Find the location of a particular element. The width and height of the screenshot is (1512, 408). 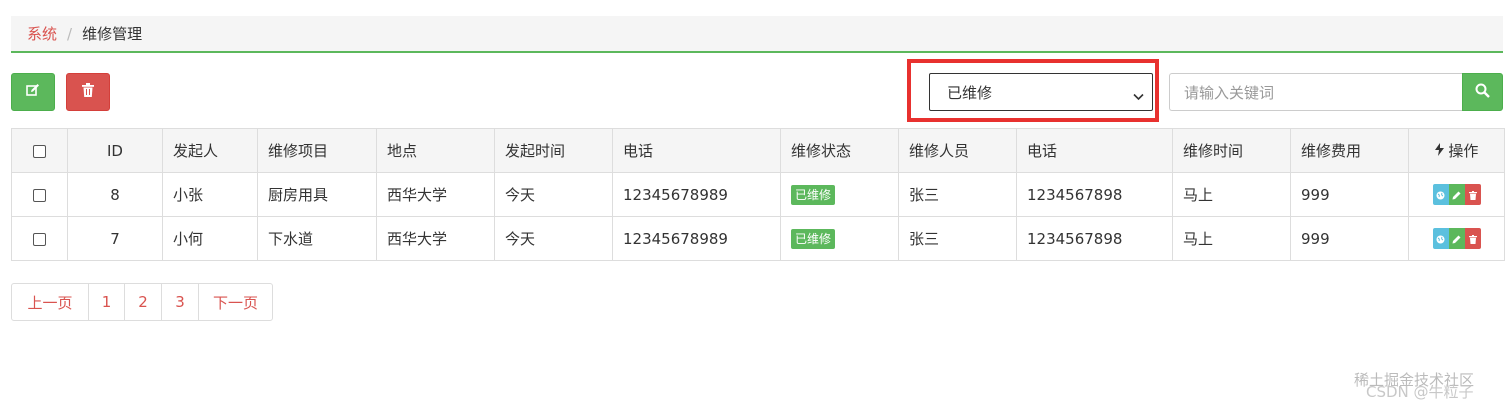

header-actions: 操作 is located at coordinates (1456, 150).